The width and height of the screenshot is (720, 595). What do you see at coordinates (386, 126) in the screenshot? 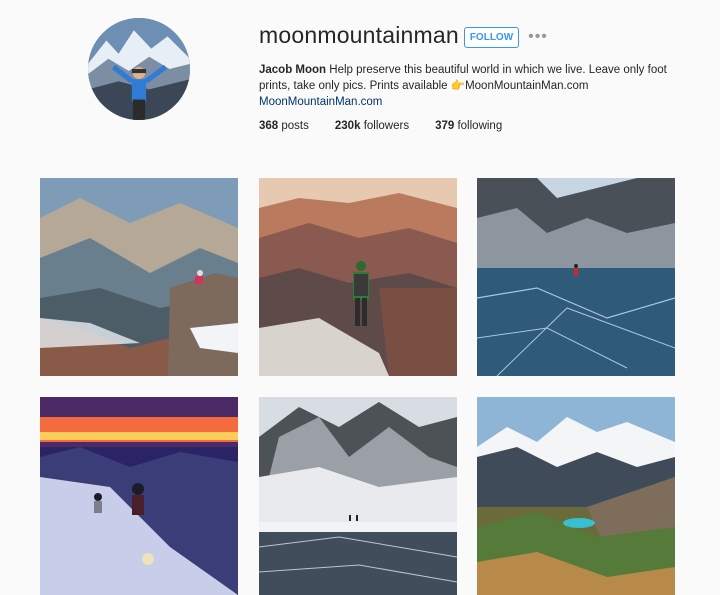
I see `followers-label: followers` at bounding box center [386, 126].